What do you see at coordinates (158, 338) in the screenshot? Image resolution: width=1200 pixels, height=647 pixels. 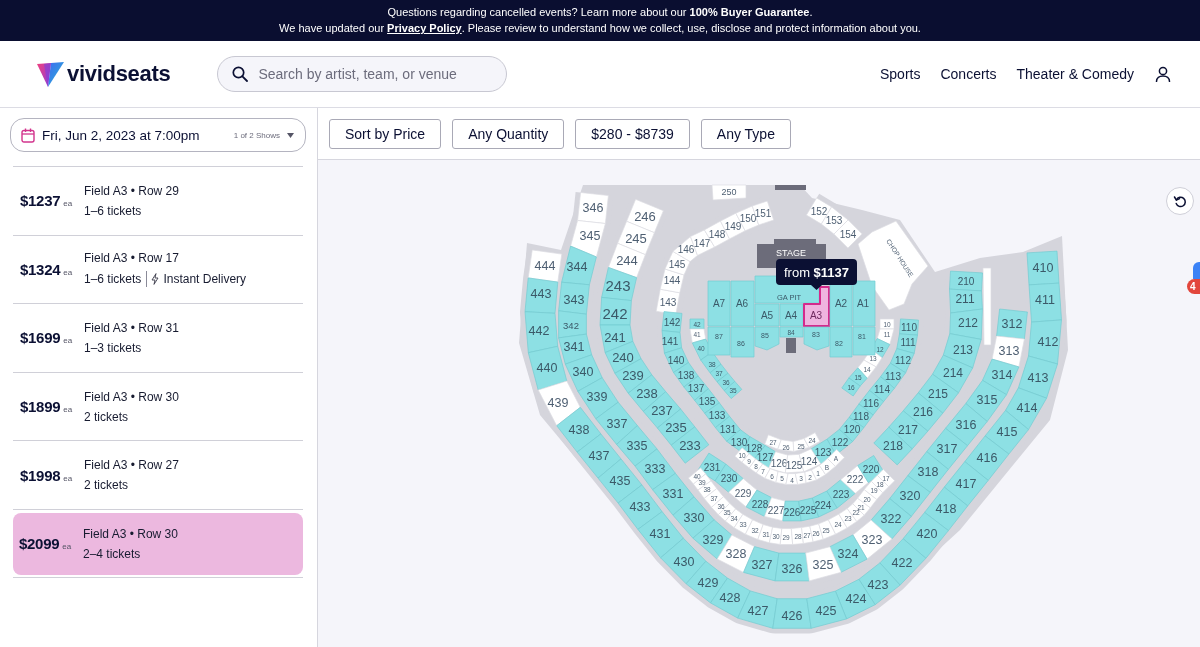 I see `ticket-listing: $1699 ea Field A3 • Row 31 1–3 tickets` at bounding box center [158, 338].